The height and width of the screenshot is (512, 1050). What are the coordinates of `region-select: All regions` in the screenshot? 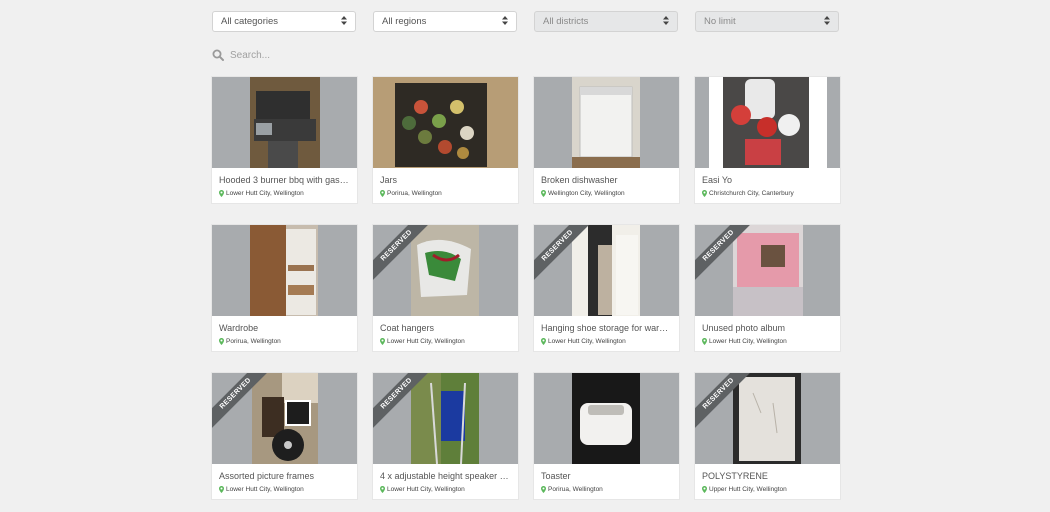 It's located at (445, 21).